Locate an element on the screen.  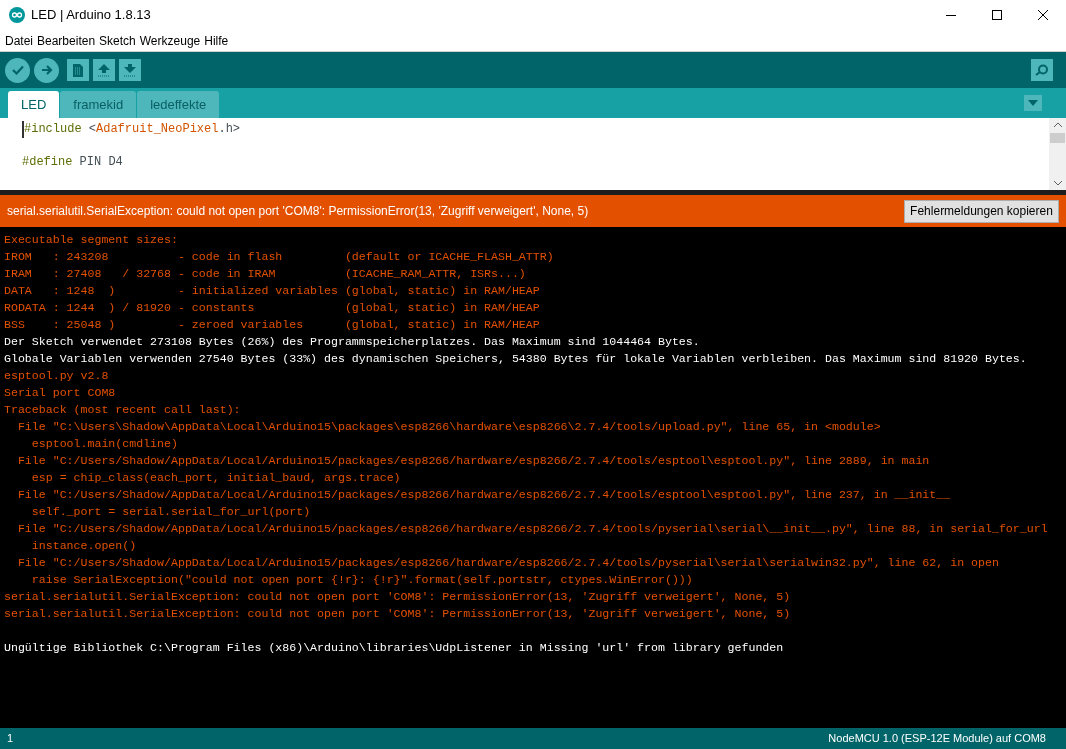
code-line: #define PIN D4 is located at coordinates (73, 162).